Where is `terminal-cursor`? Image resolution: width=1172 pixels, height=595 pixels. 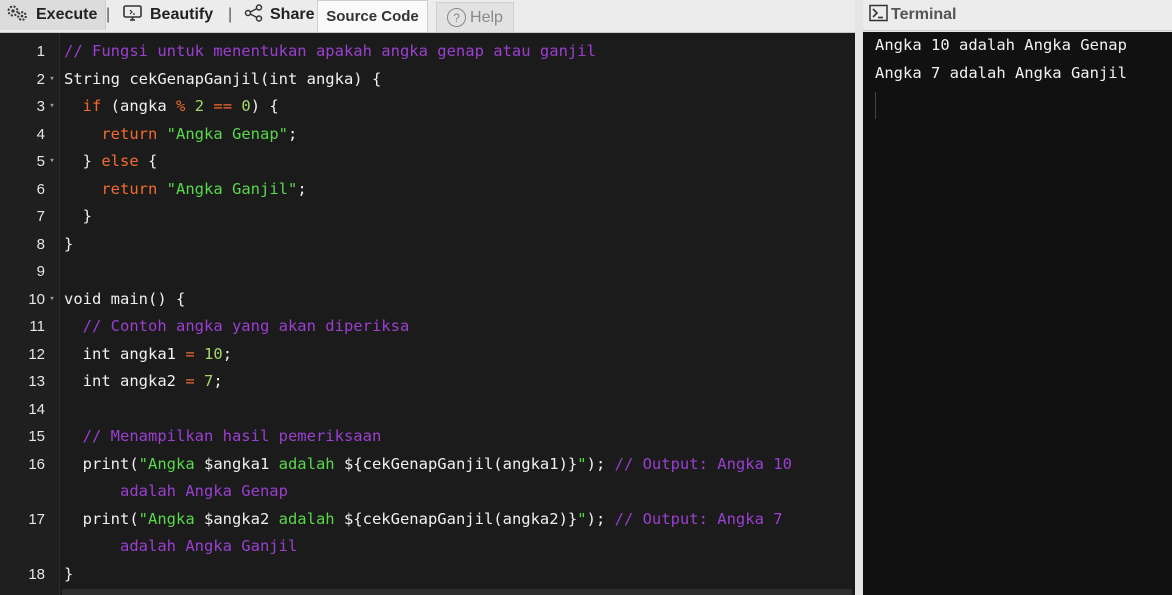 terminal-cursor is located at coordinates (875, 105).